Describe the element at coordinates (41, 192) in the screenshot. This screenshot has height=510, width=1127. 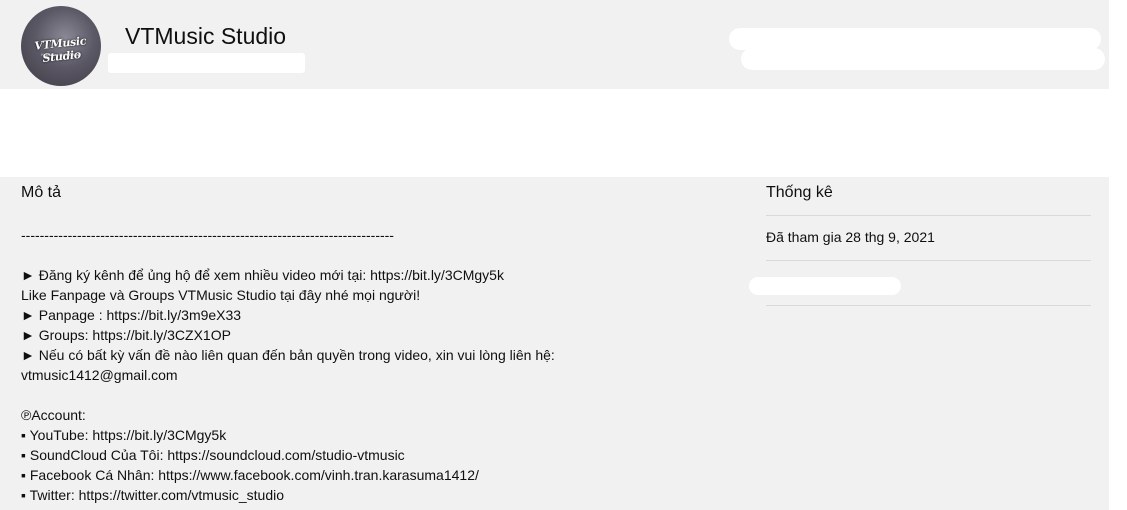
I see `description-title: Mô tả` at that location.